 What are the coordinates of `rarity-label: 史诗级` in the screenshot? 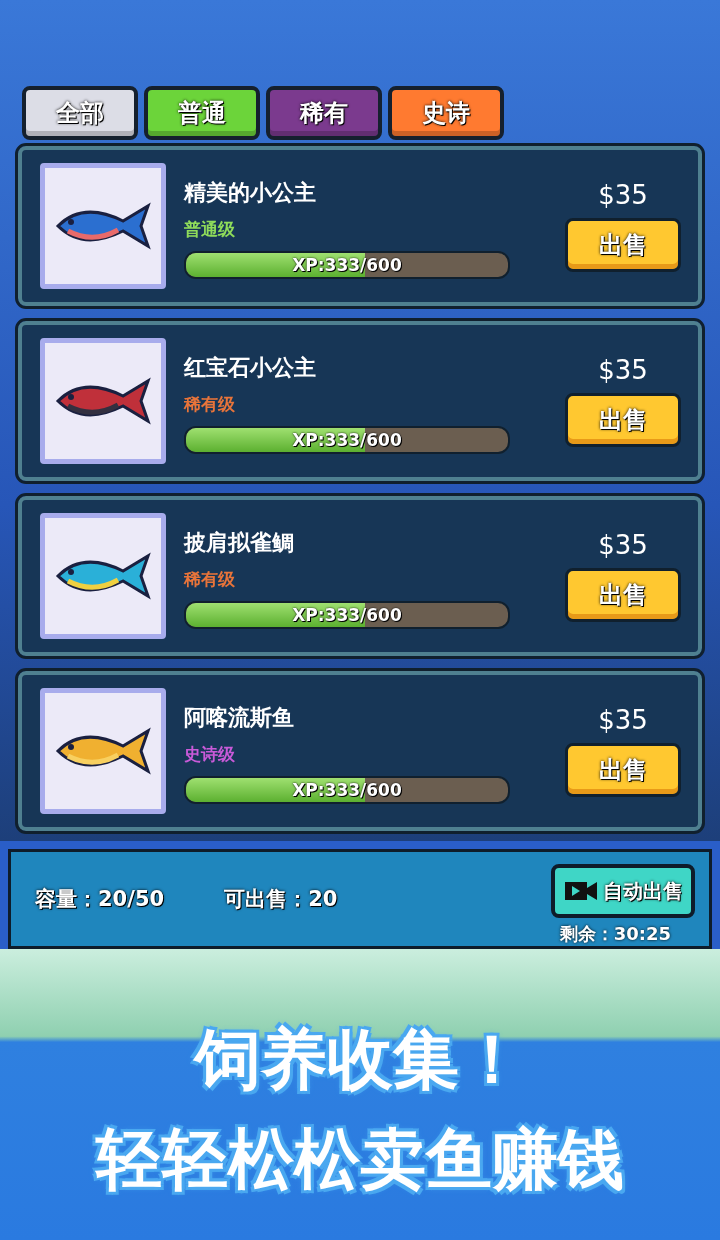 It's located at (210, 754).